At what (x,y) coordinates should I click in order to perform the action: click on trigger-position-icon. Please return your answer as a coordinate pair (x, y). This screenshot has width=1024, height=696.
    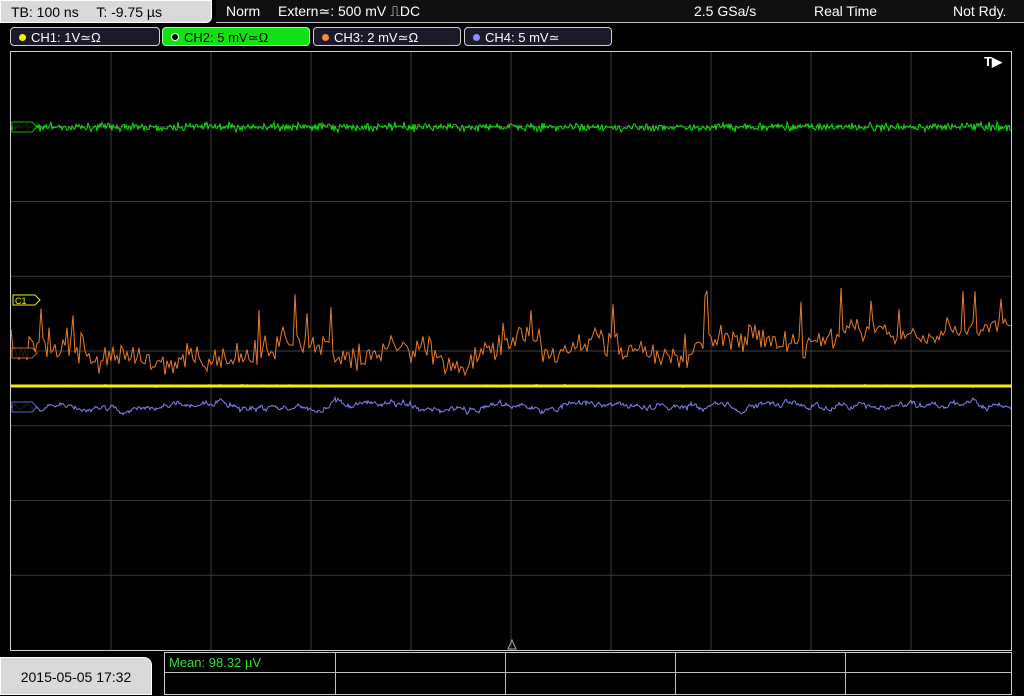
    Looking at the image, I should click on (512, 644).